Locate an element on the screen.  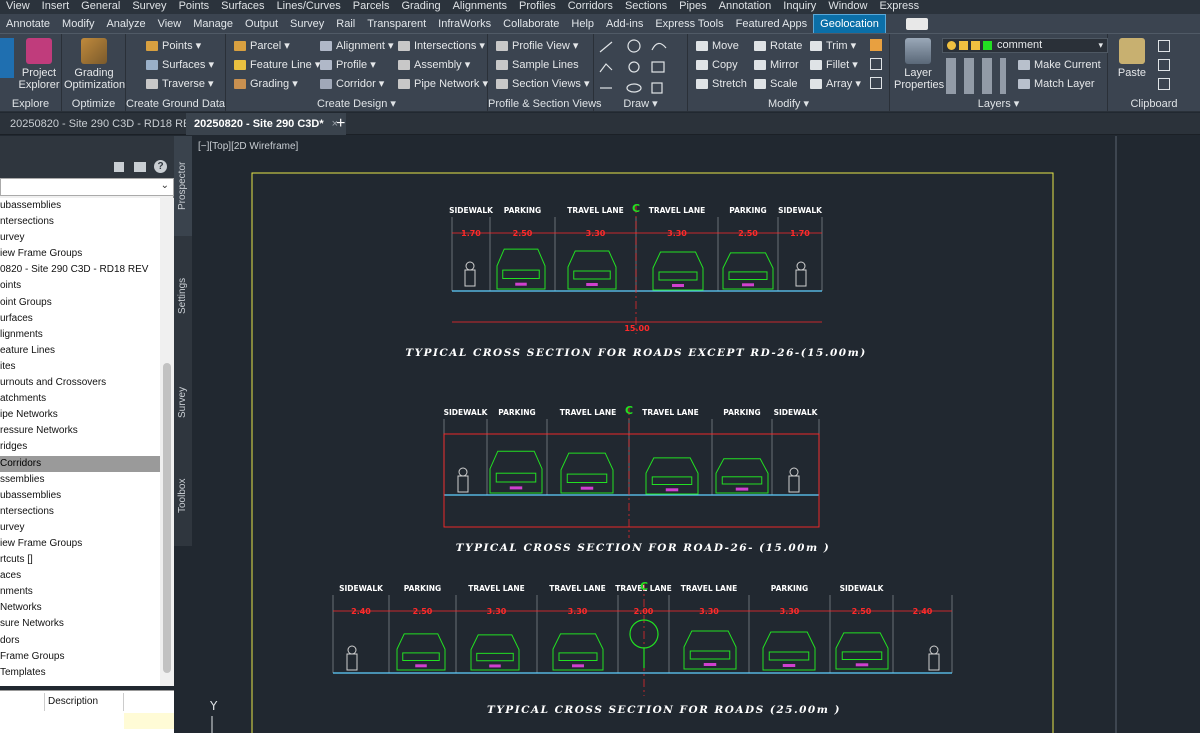
offset-icon is located at coordinates (876, 83).